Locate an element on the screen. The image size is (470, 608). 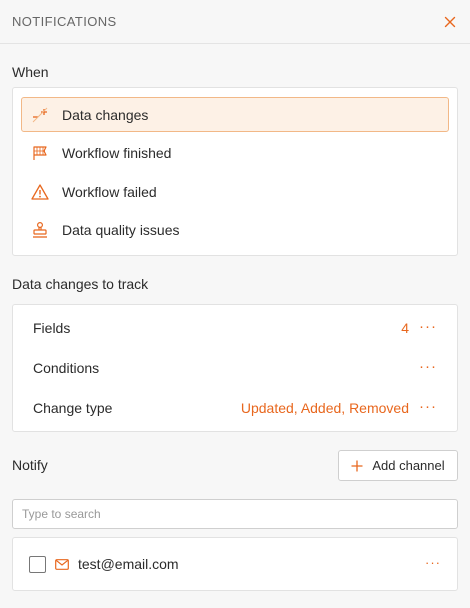
change-type-value: Updated, Added, Removed is located at coordinates (324, 408).